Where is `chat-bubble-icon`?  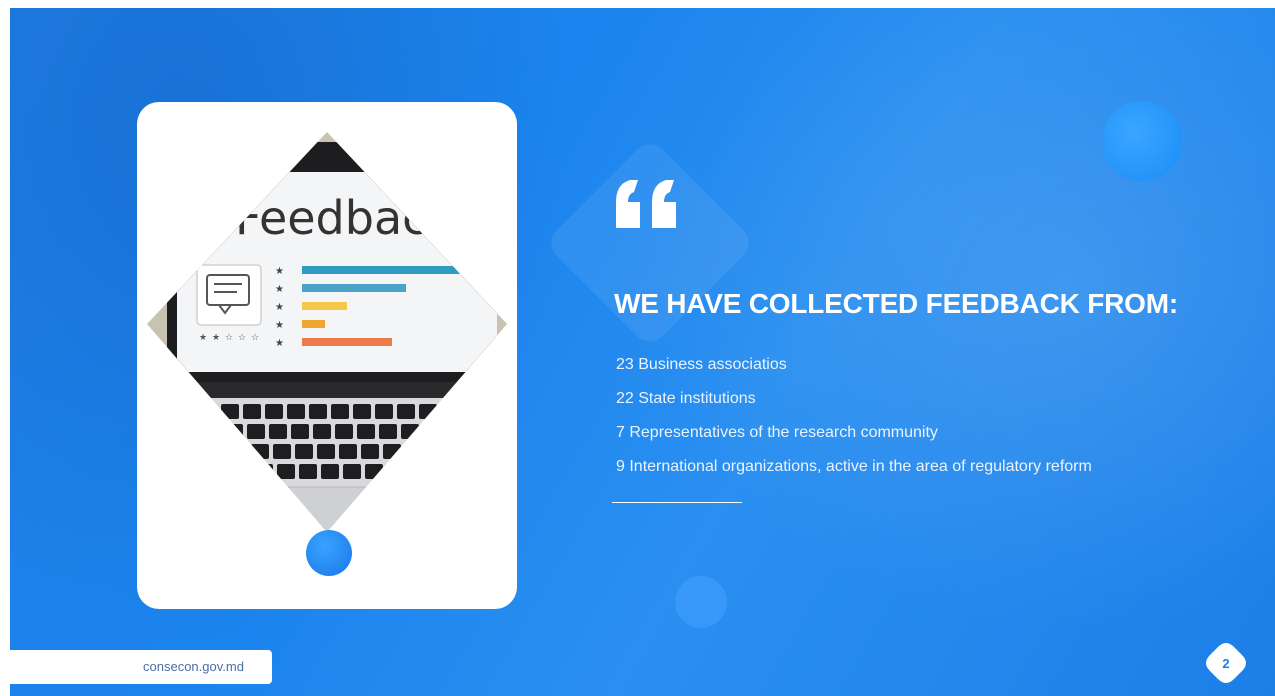
chat-bubble-icon is located at coordinates (229, 295).